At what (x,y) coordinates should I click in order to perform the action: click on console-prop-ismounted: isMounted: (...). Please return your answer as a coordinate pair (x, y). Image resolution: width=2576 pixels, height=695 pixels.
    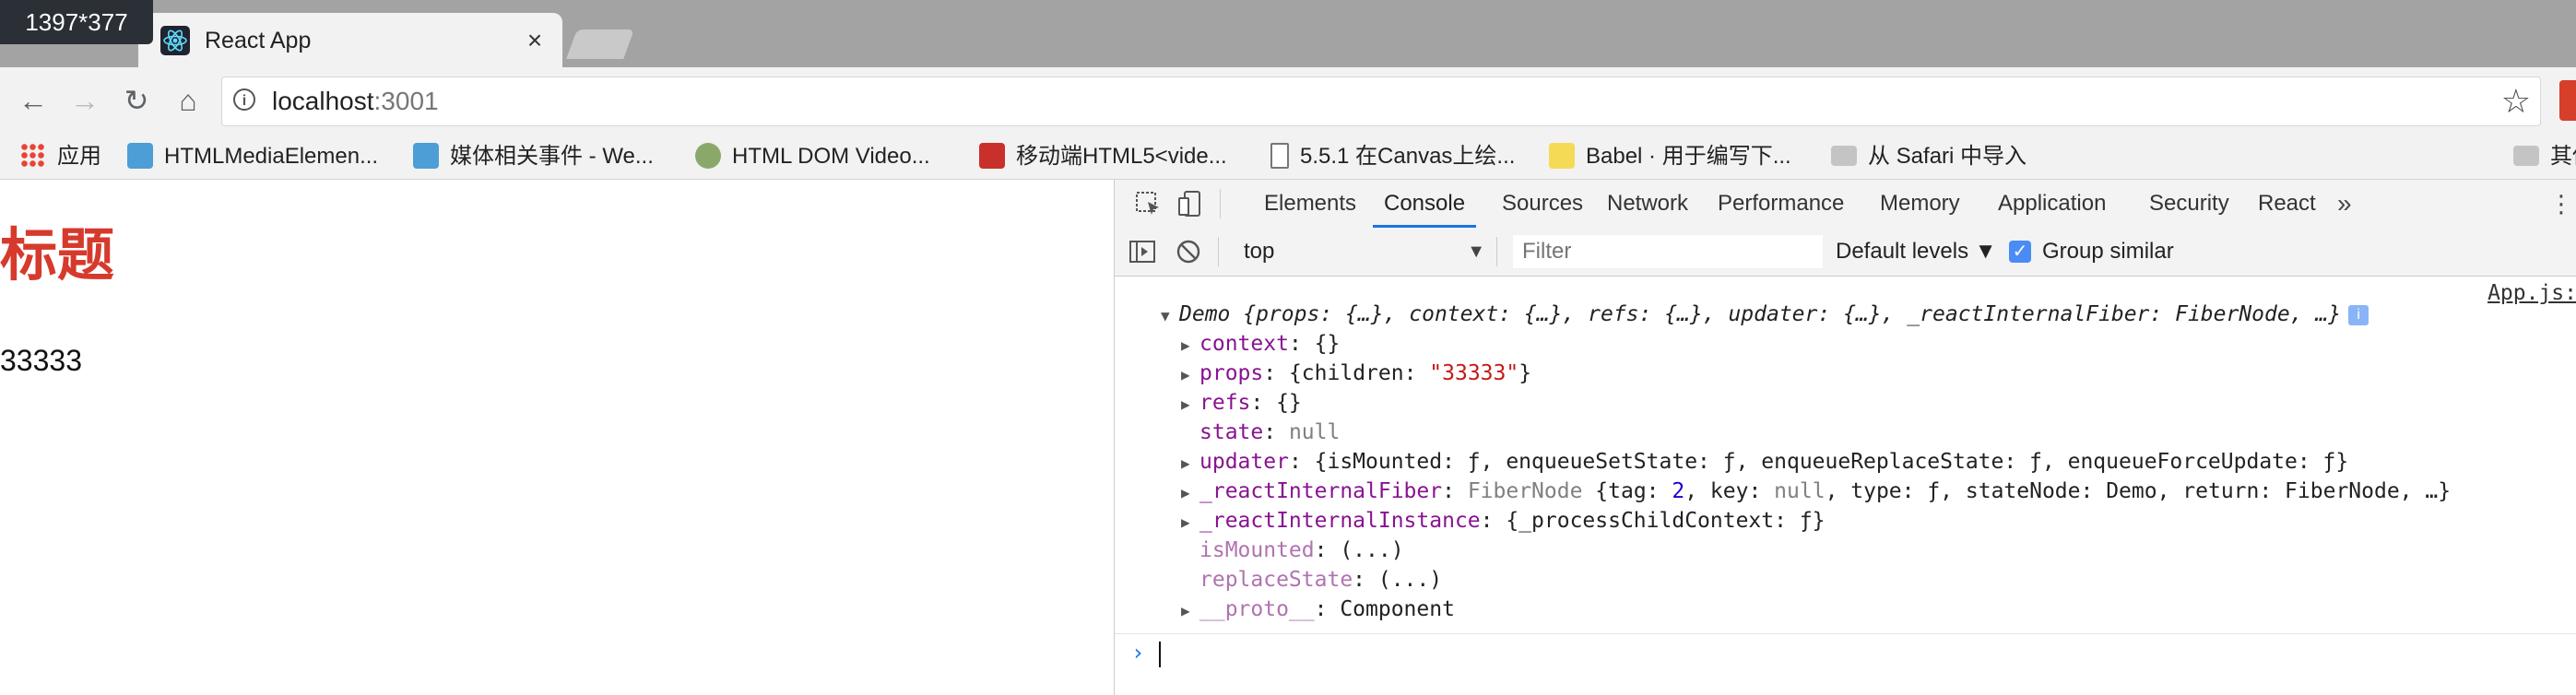
    Looking at the image, I should click on (1301, 550).